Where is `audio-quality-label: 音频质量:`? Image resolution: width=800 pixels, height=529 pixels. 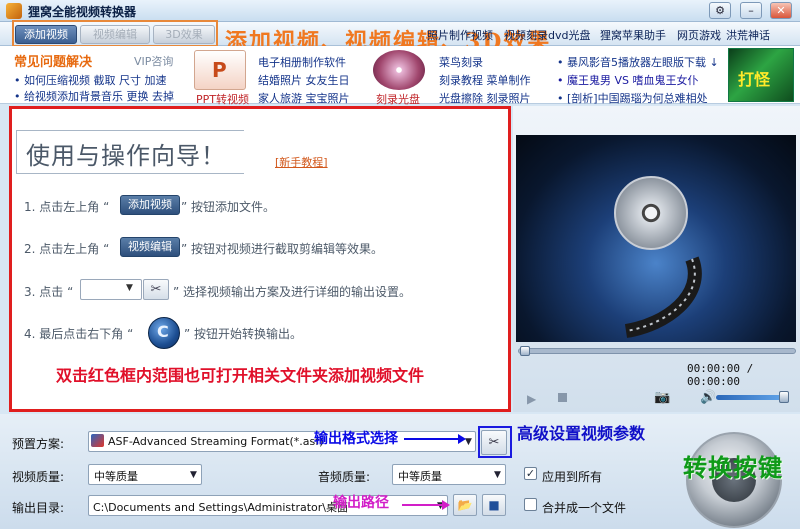
audio-quality-label: 音频质量: is located at coordinates (344, 477).